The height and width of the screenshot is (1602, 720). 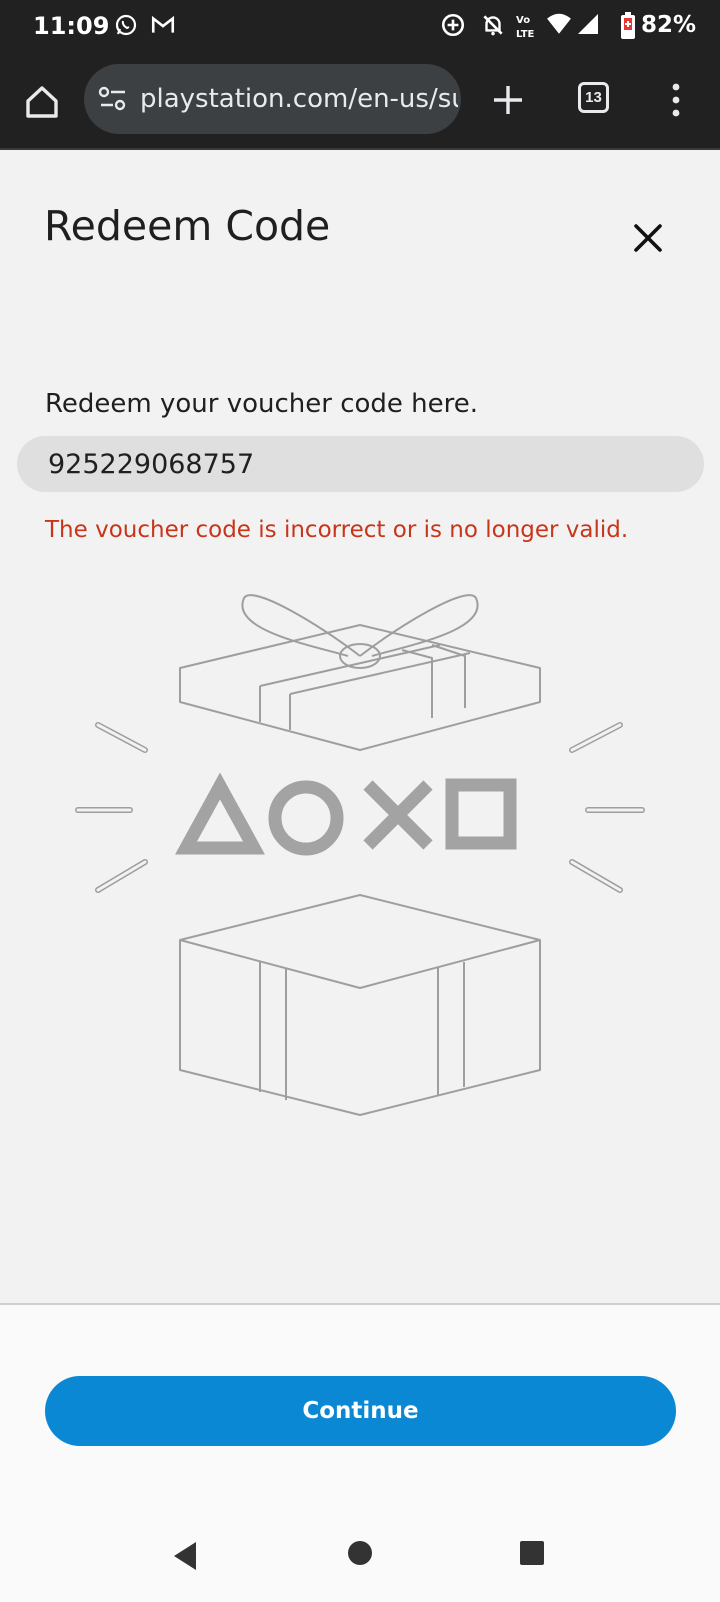 I want to click on bell-off-icon, so click(x=493, y=25).